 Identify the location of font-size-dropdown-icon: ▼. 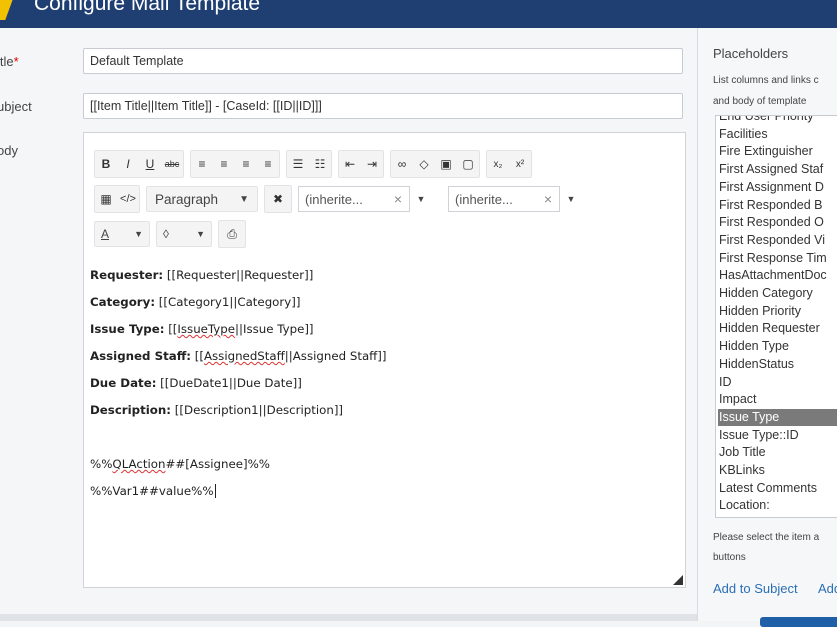
(571, 199).